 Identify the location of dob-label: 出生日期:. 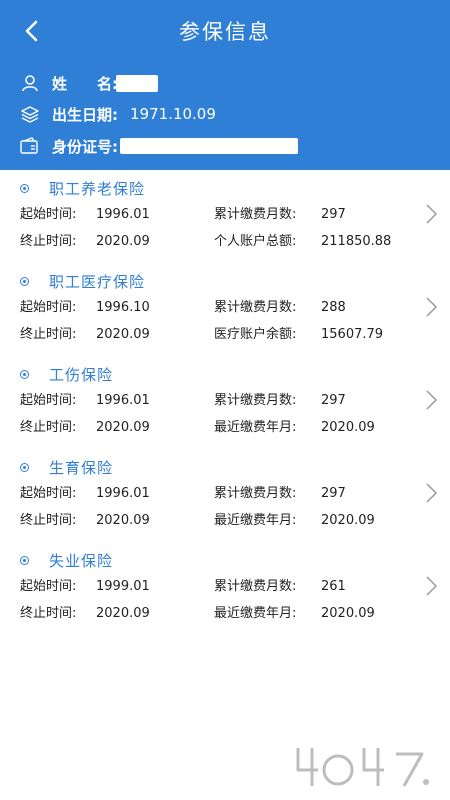
(85, 114).